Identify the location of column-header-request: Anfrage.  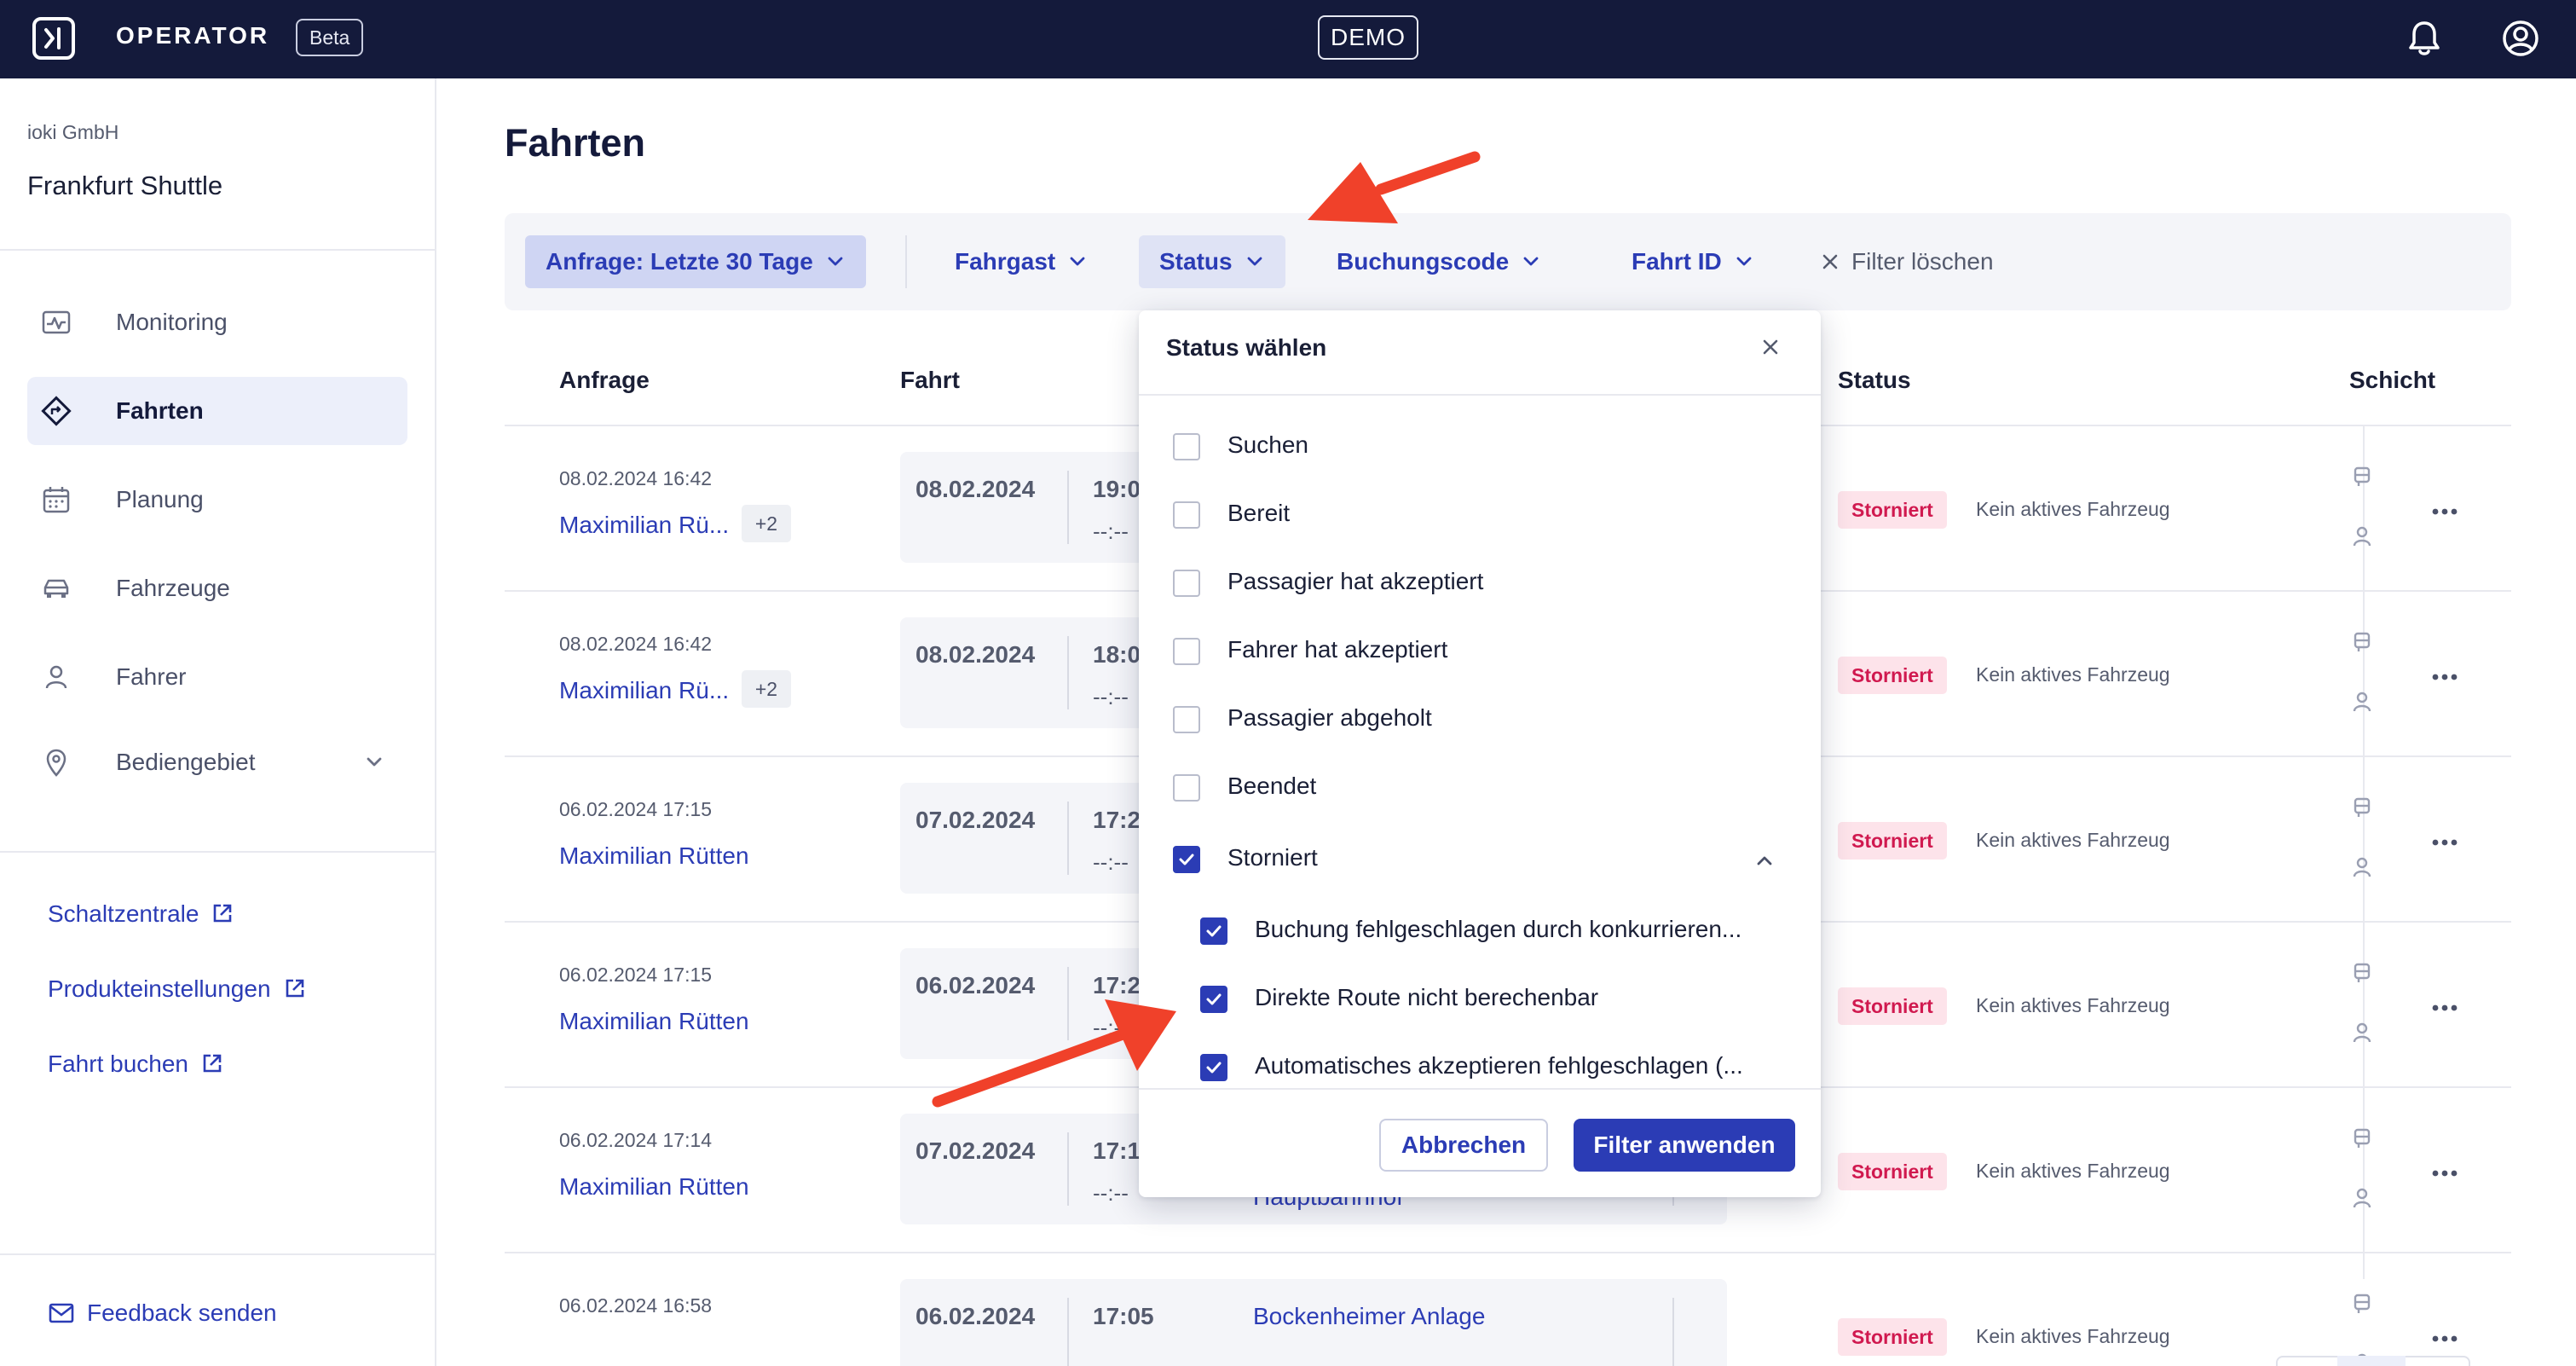
(604, 380).